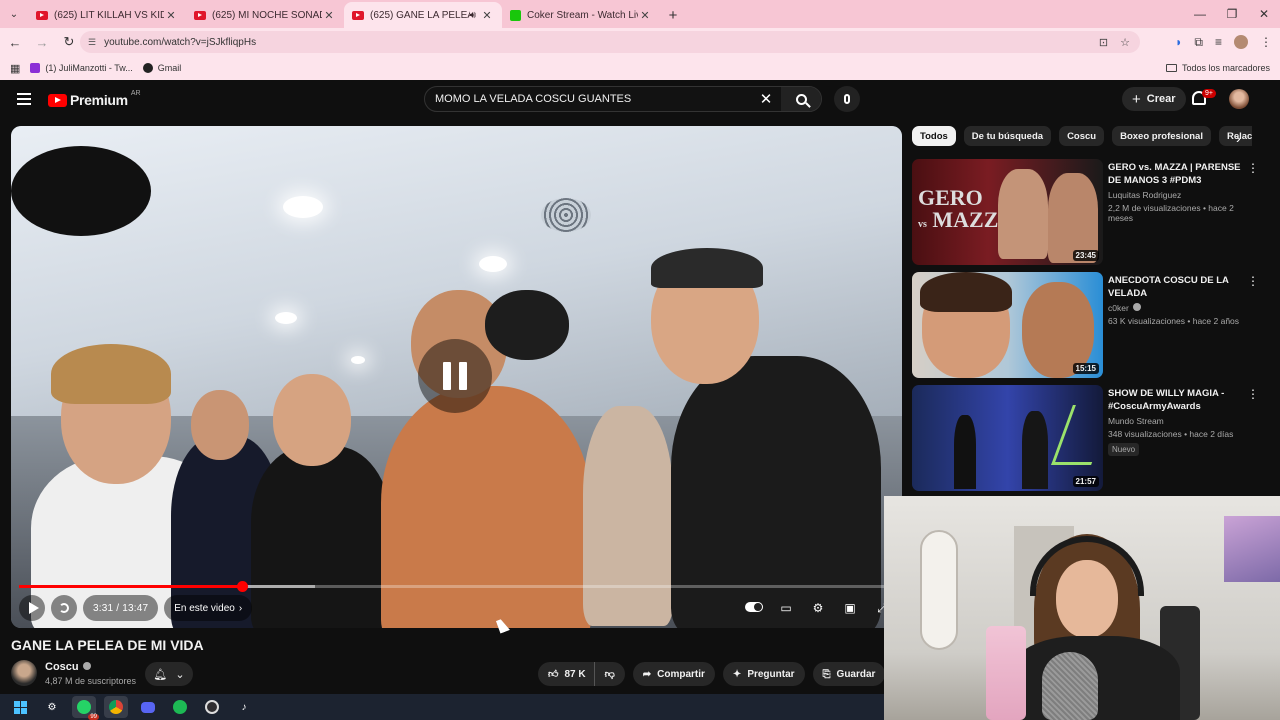 This screenshot has width=1280, height=720. I want to click on all-bookmarks-label: Todos los marcadores, so click(1225, 68).